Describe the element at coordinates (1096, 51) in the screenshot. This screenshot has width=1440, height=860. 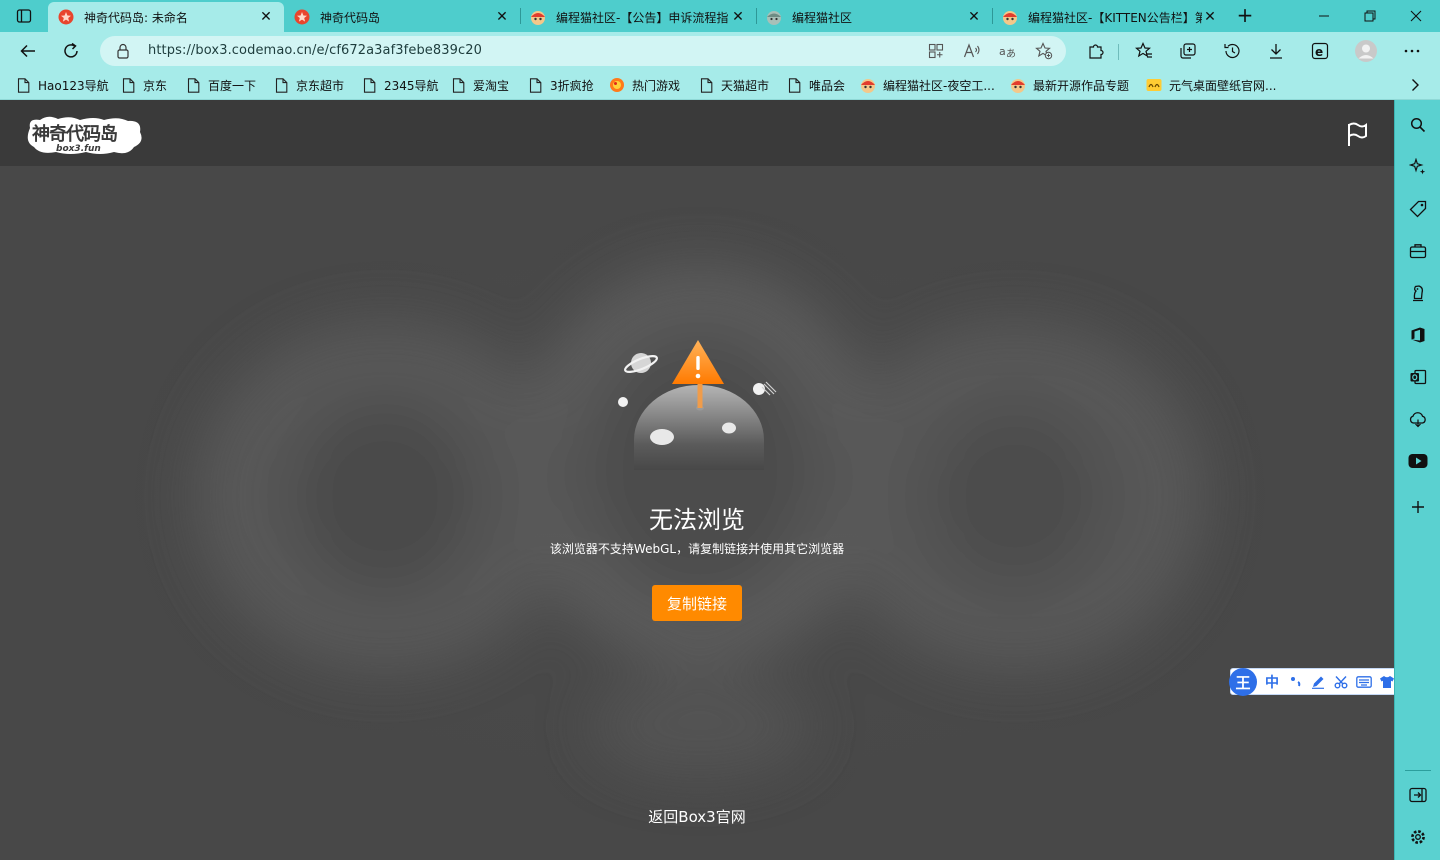
I see `extensions-button` at that location.